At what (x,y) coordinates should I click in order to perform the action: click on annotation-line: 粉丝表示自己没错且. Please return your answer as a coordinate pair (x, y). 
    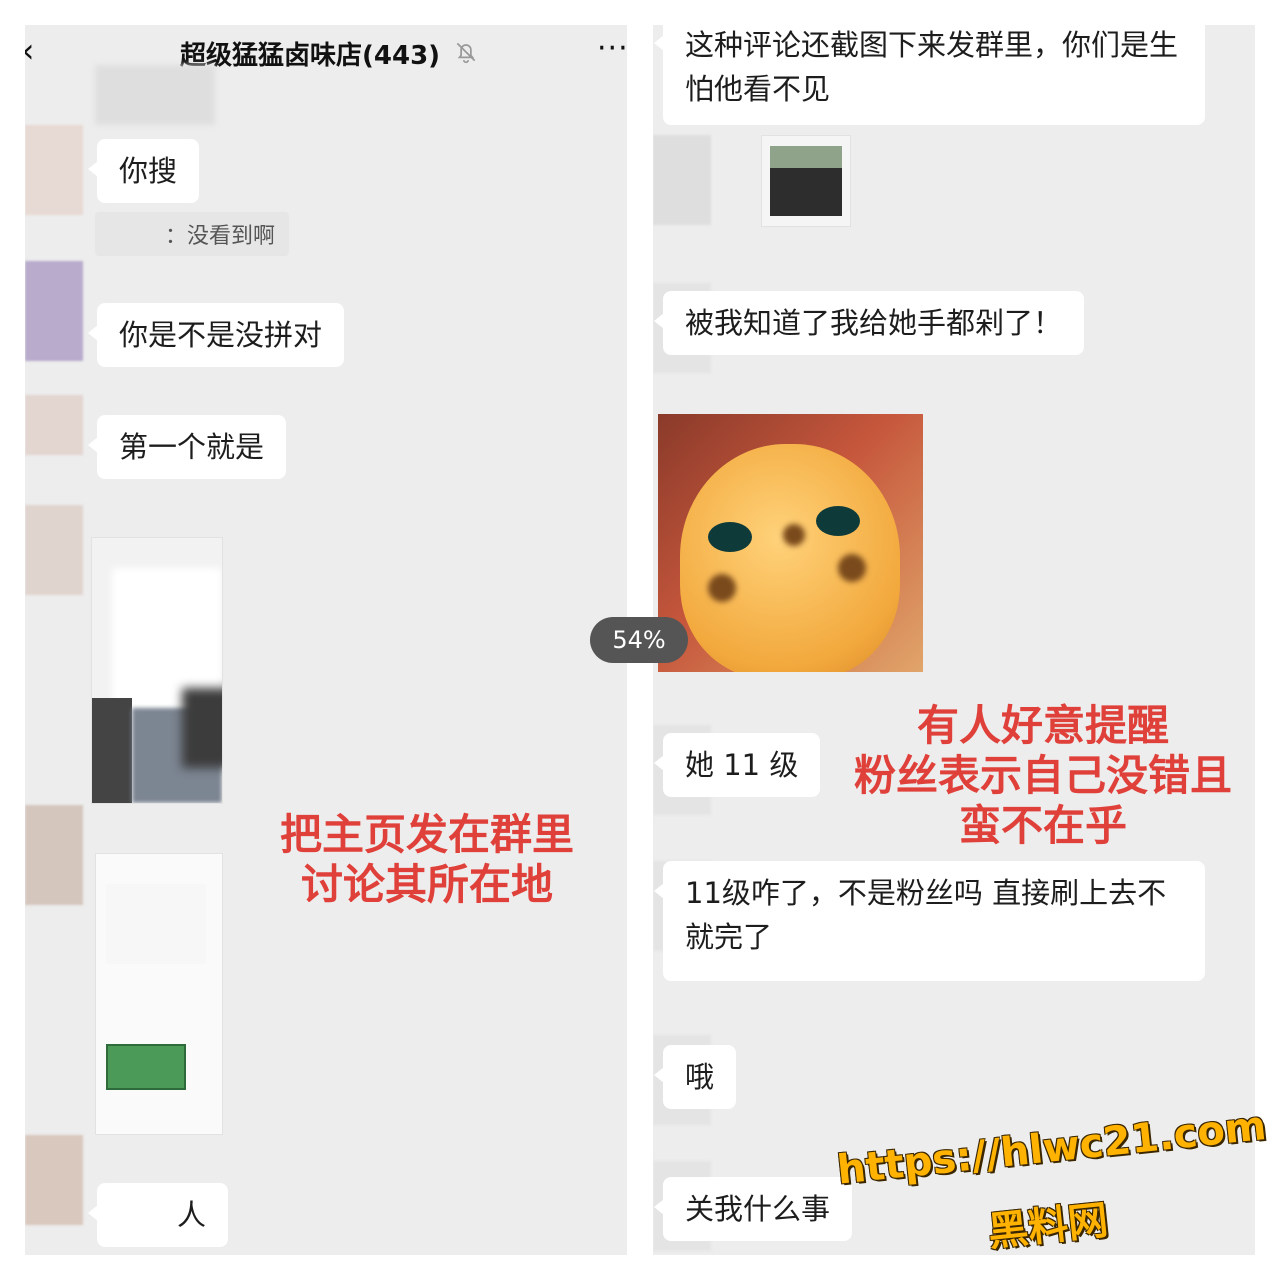
    Looking at the image, I should click on (1042, 775).